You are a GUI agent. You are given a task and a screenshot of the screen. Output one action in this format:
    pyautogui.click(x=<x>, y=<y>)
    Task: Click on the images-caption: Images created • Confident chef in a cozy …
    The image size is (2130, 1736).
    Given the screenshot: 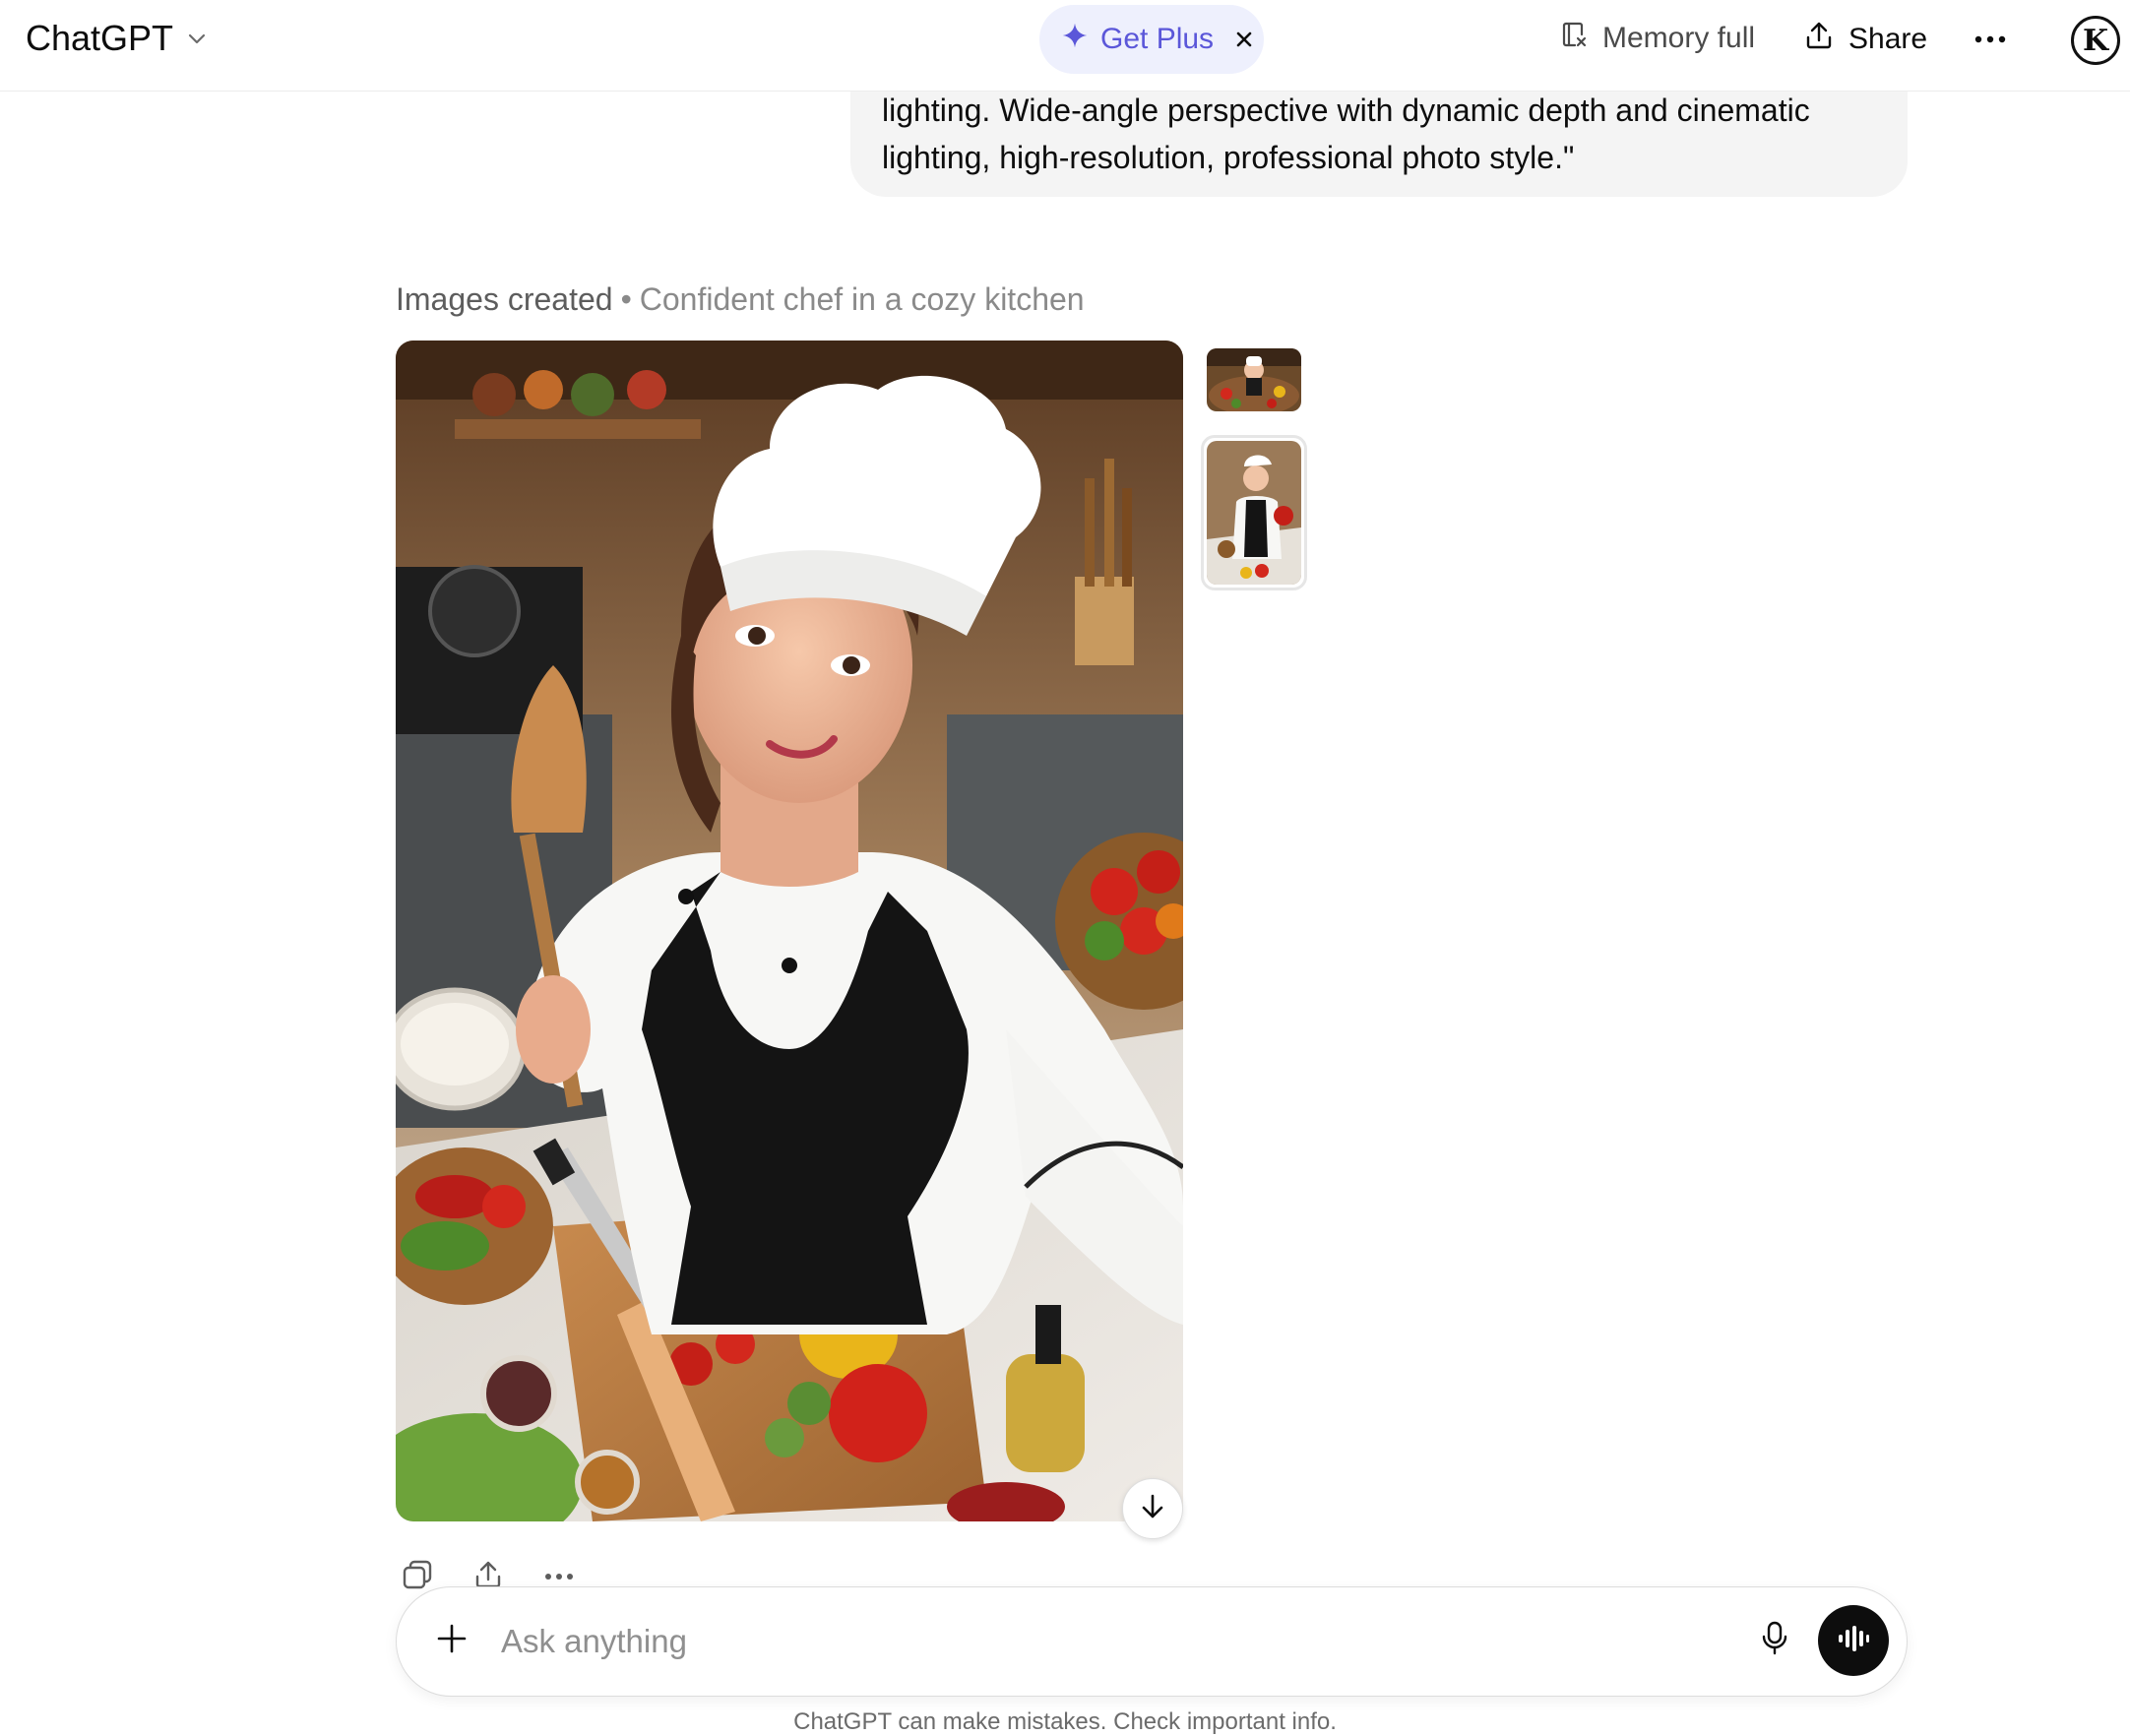 What is the action you would take?
    pyautogui.click(x=741, y=299)
    